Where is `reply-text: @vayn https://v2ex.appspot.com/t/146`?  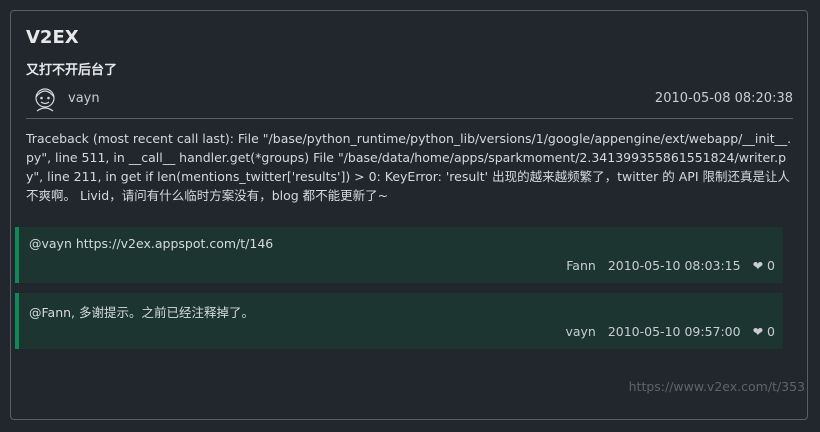
reply-text: @vayn https://v2ex.appspot.com/t/146 is located at coordinates (151, 243).